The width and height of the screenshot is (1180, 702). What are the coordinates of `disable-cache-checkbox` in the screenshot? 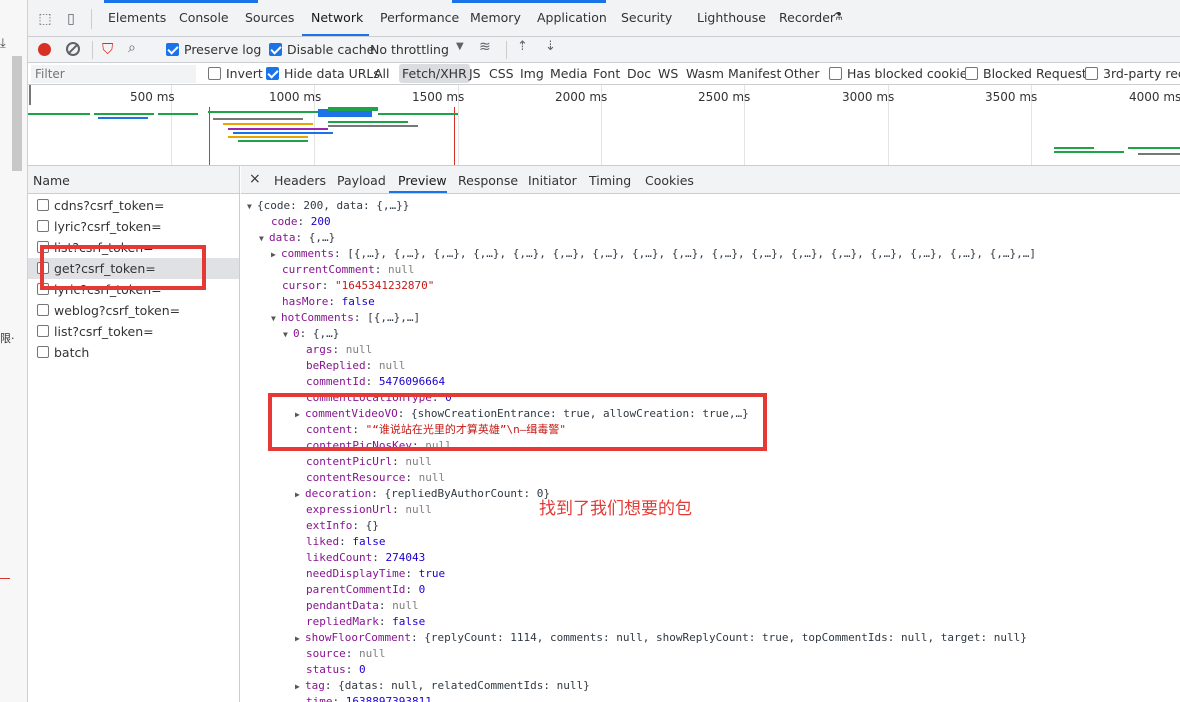 It's located at (275, 49).